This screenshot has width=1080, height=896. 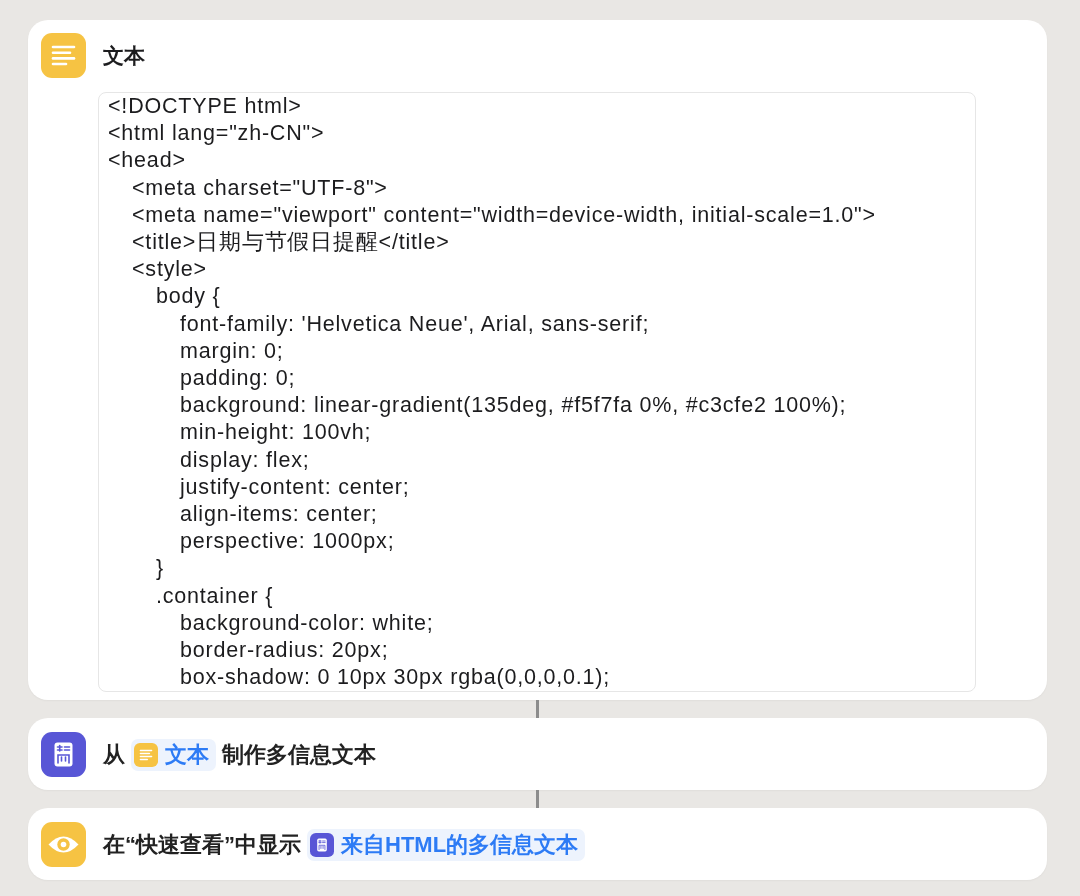 What do you see at coordinates (63, 845) in the screenshot?
I see `eye-icon` at bounding box center [63, 845].